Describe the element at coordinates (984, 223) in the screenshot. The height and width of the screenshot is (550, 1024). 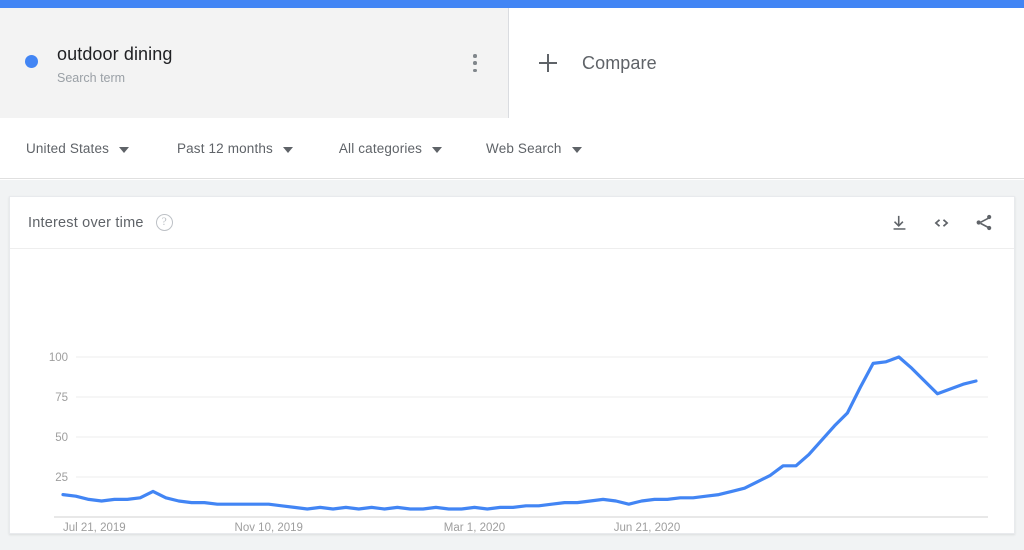
I see `share-icon` at that location.